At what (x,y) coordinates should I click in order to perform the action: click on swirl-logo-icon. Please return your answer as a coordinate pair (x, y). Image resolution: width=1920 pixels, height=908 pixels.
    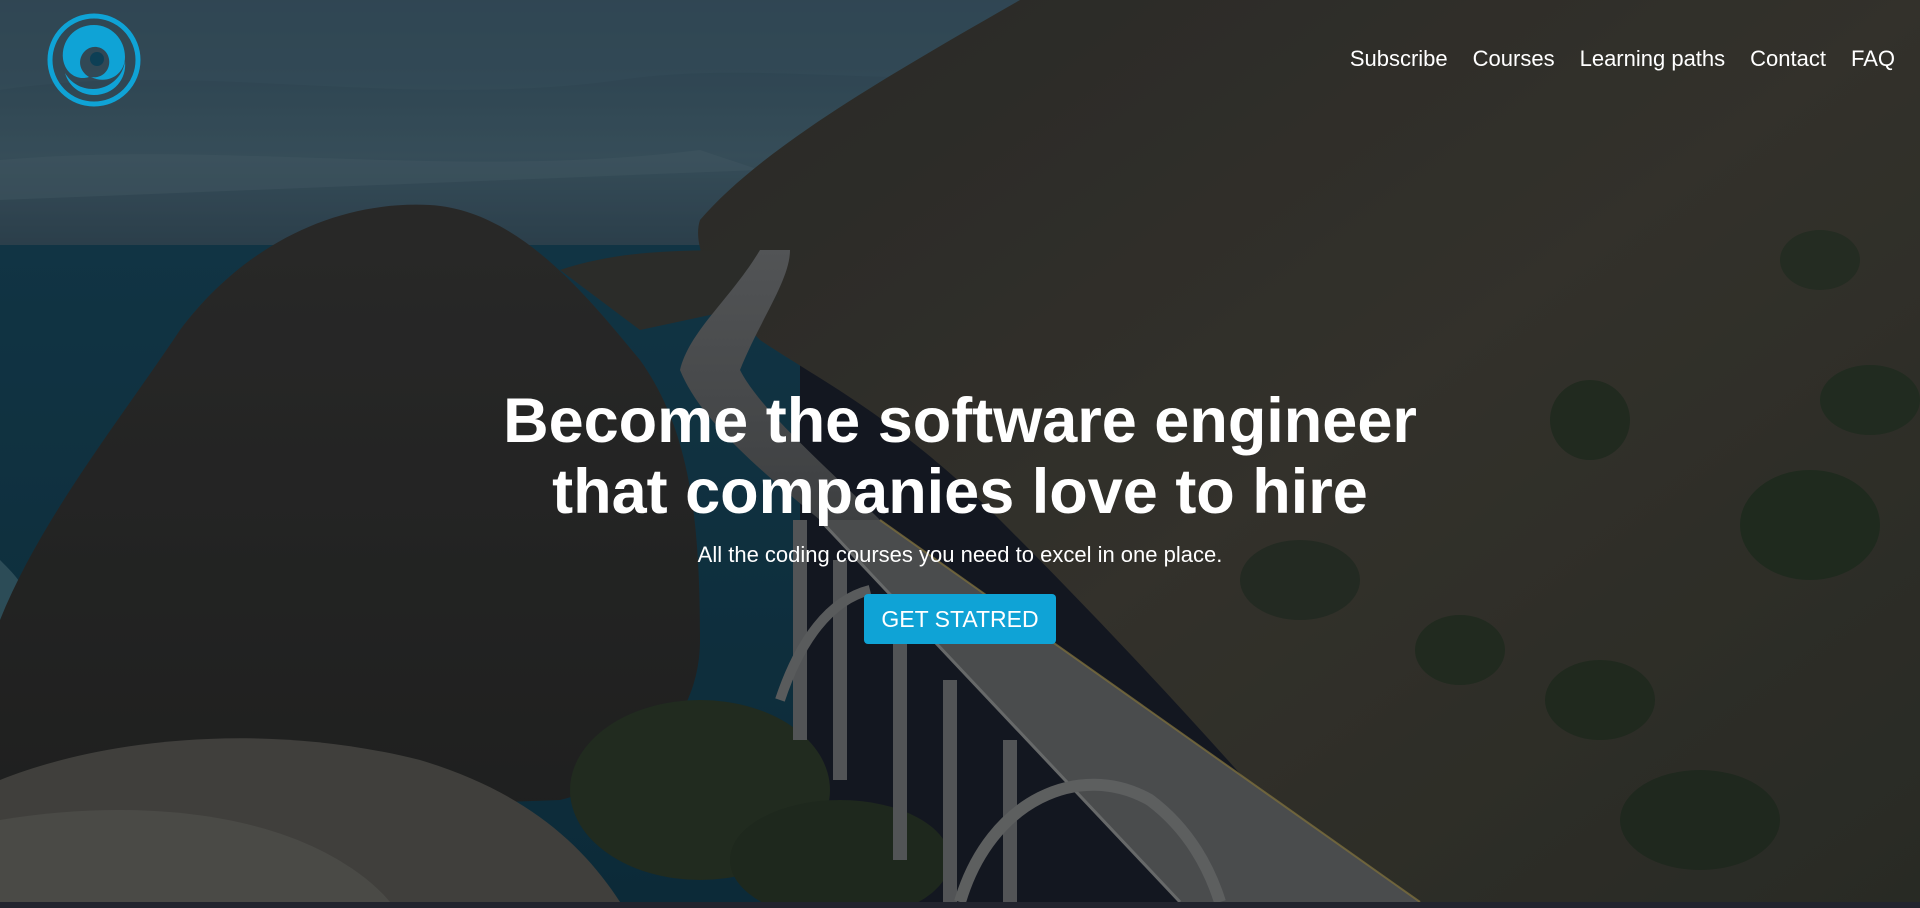
    Looking at the image, I should click on (94, 60).